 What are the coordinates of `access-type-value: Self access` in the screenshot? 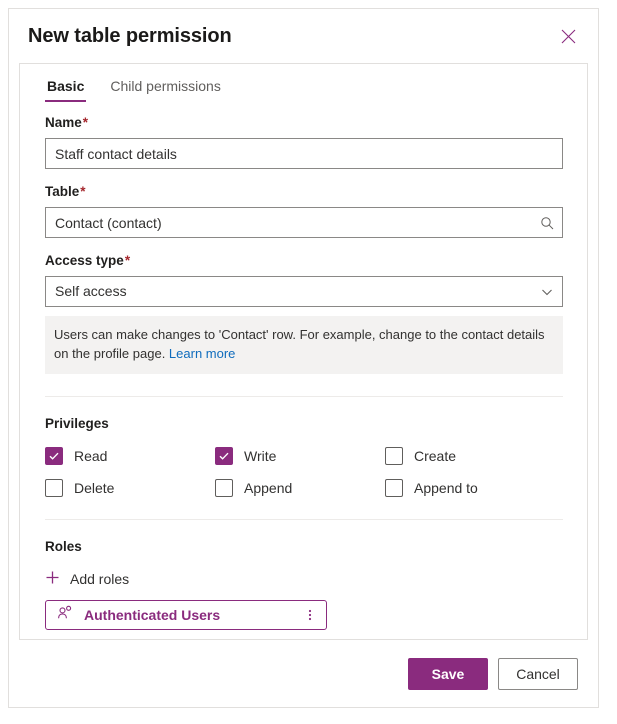 It's located at (91, 291).